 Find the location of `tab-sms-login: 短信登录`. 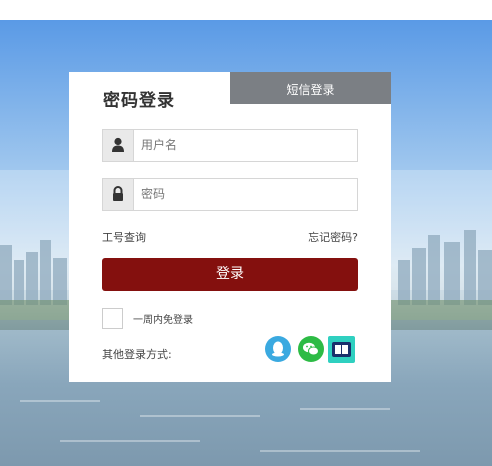

tab-sms-login: 短信登录 is located at coordinates (310, 88).